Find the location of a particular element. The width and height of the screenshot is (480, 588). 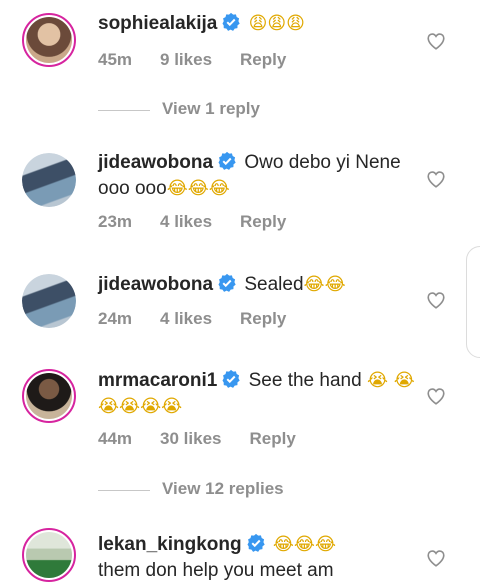

username: sophiealakija is located at coordinates (157, 23).